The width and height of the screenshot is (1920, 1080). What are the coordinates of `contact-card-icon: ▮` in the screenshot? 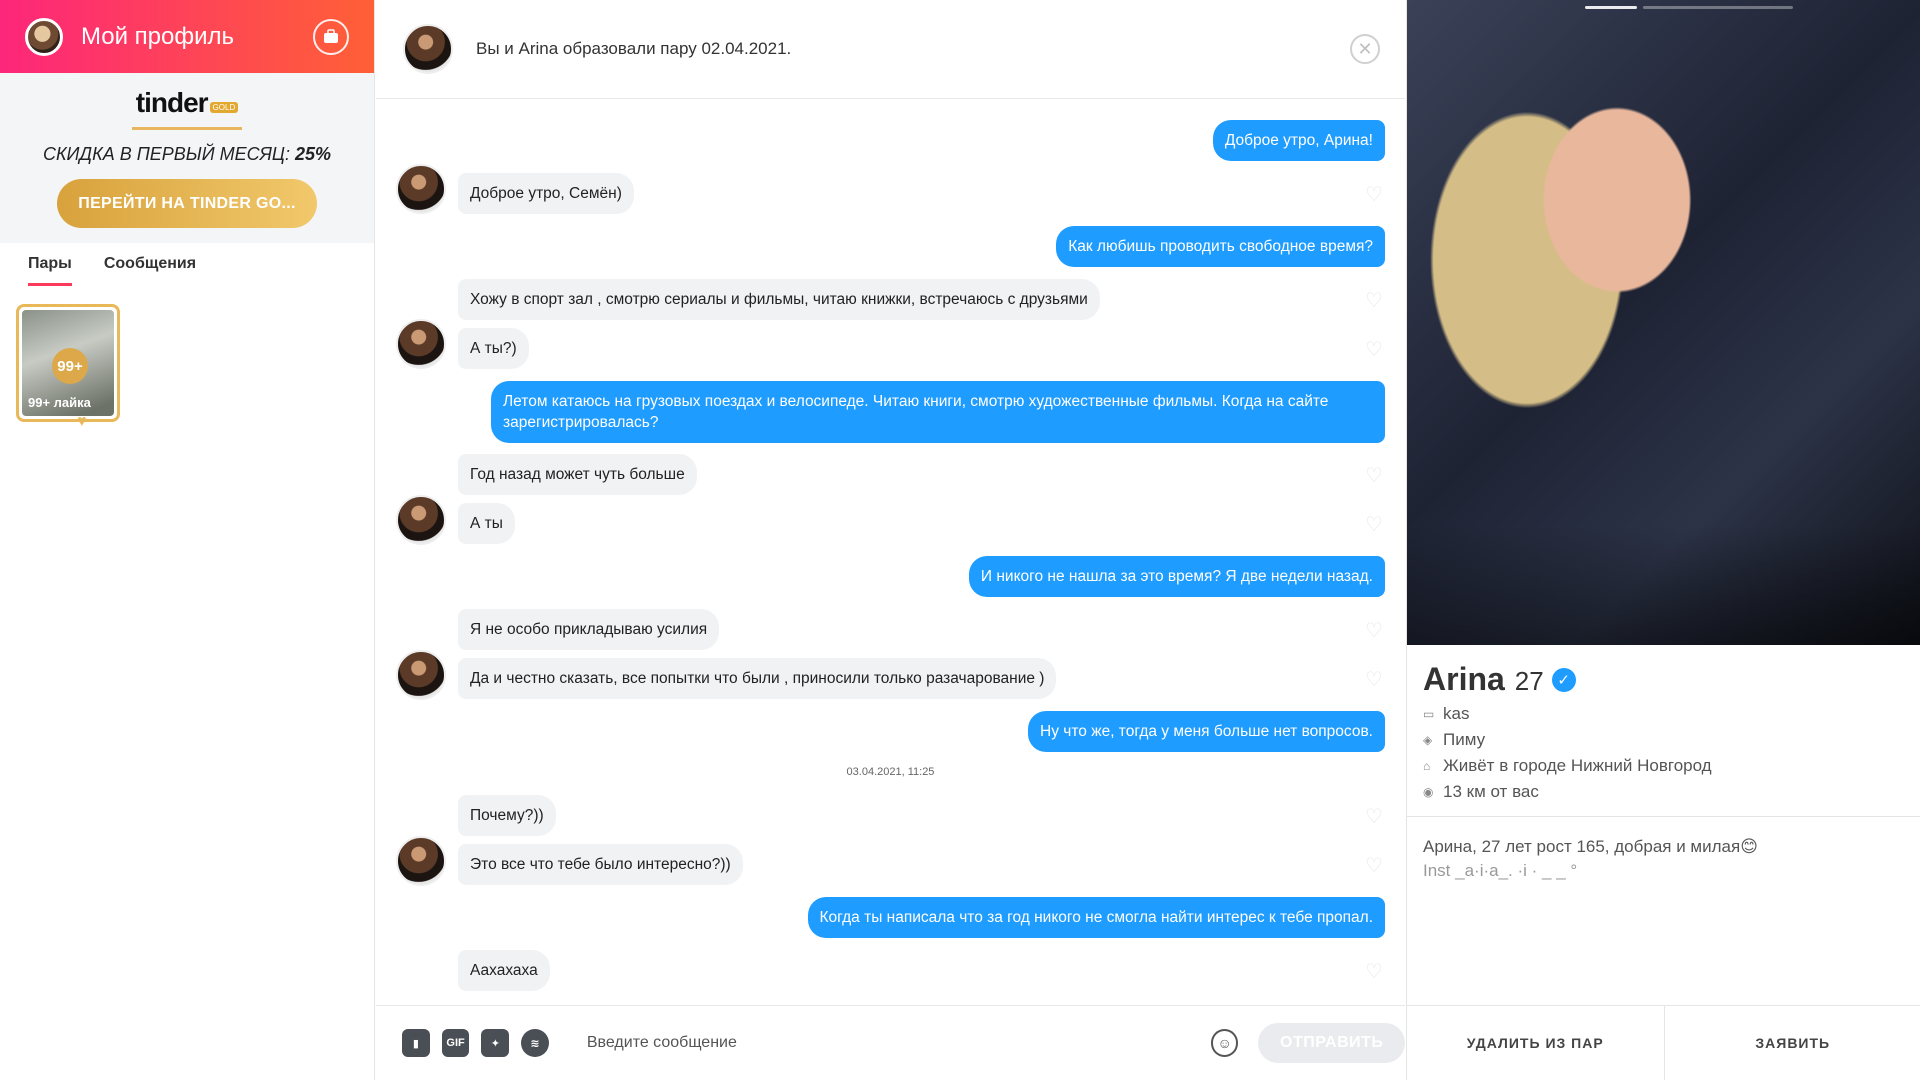 It's located at (416, 1043).